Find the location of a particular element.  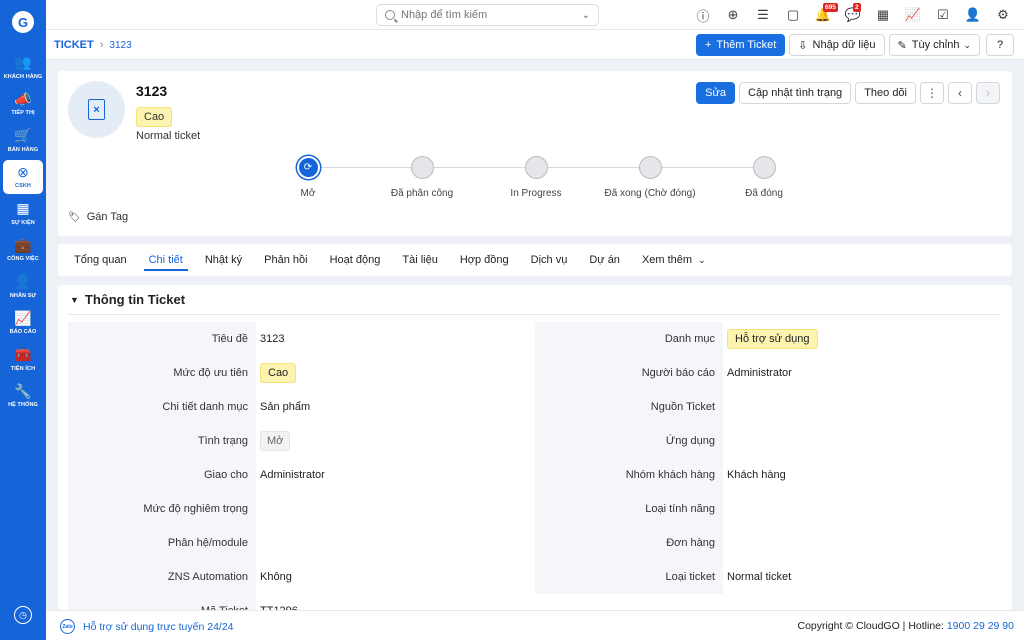

sidebar-item-cskh: ⊗ CSKH is located at coordinates (23, 176).